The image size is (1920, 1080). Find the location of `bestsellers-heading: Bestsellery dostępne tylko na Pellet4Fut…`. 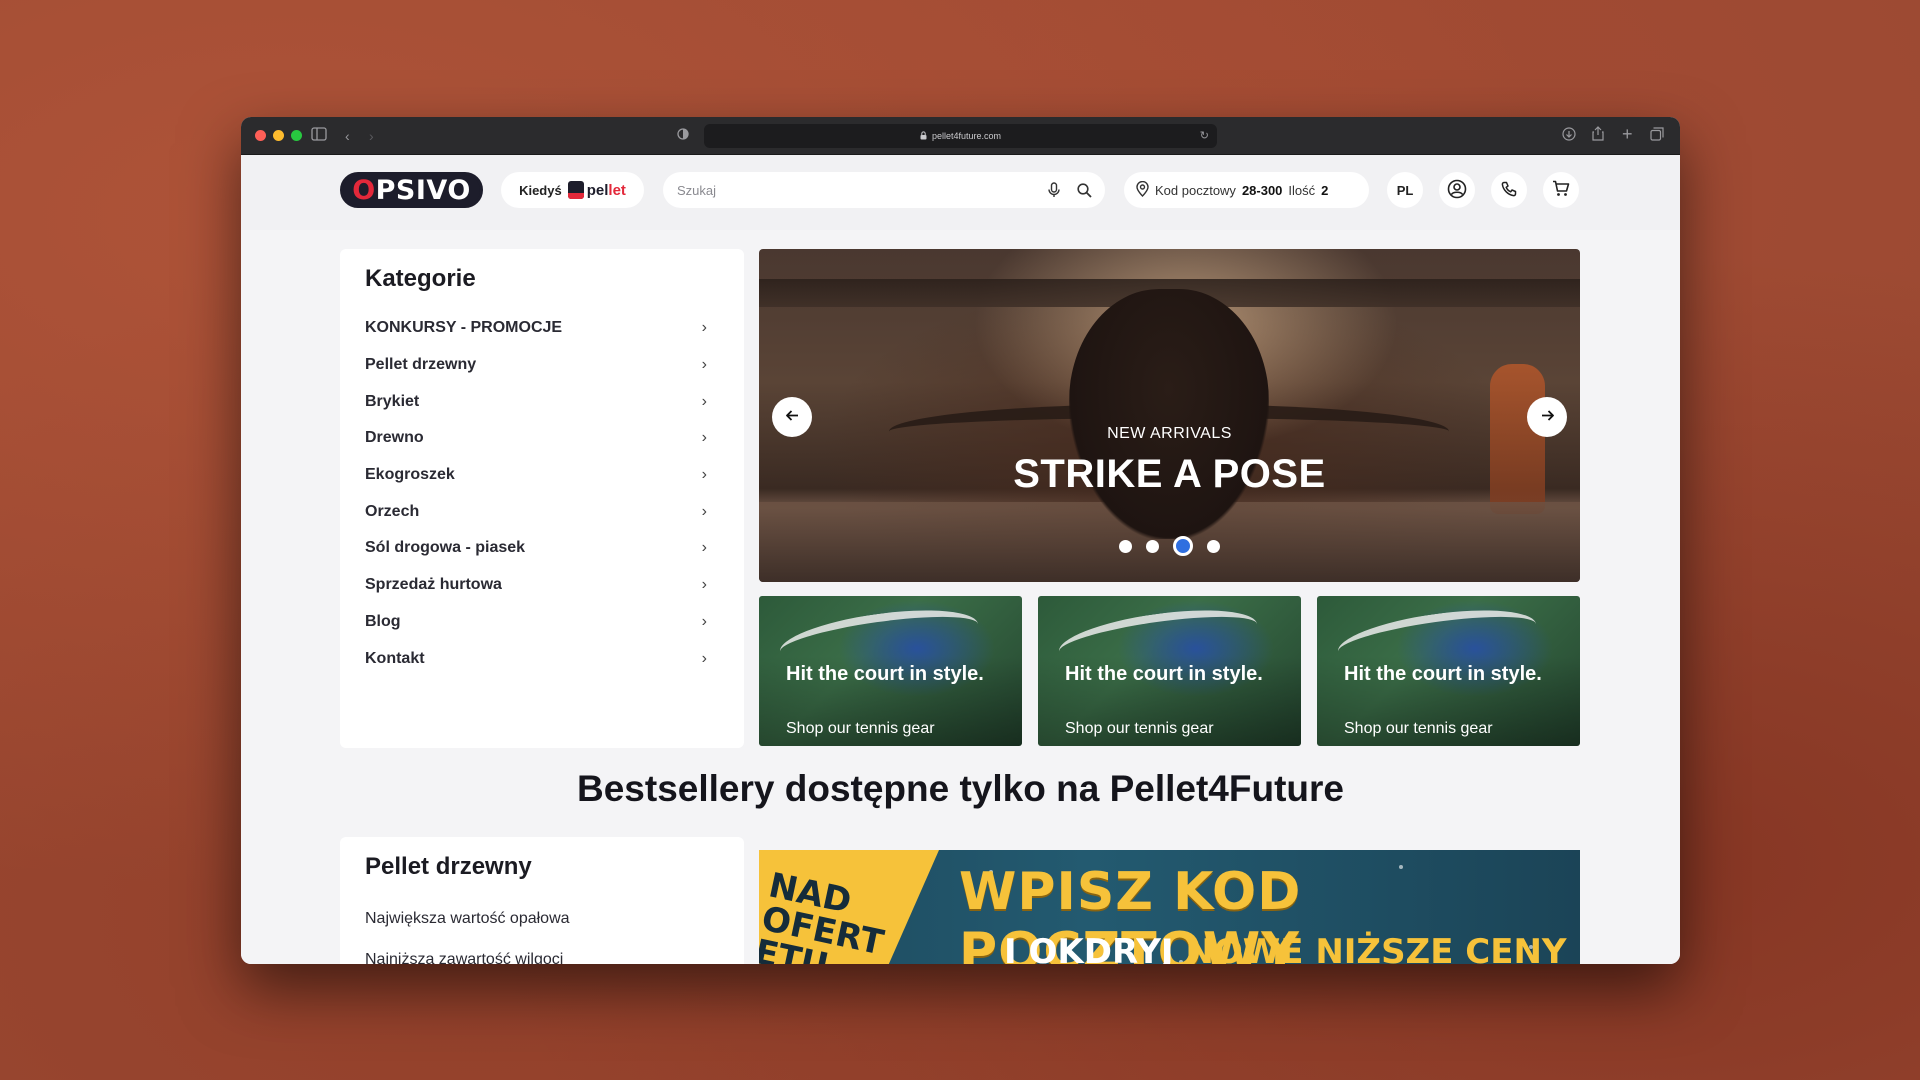

bestsellers-heading: Bestsellery dostępne tylko na Pellet4Fut… is located at coordinates (960, 788).